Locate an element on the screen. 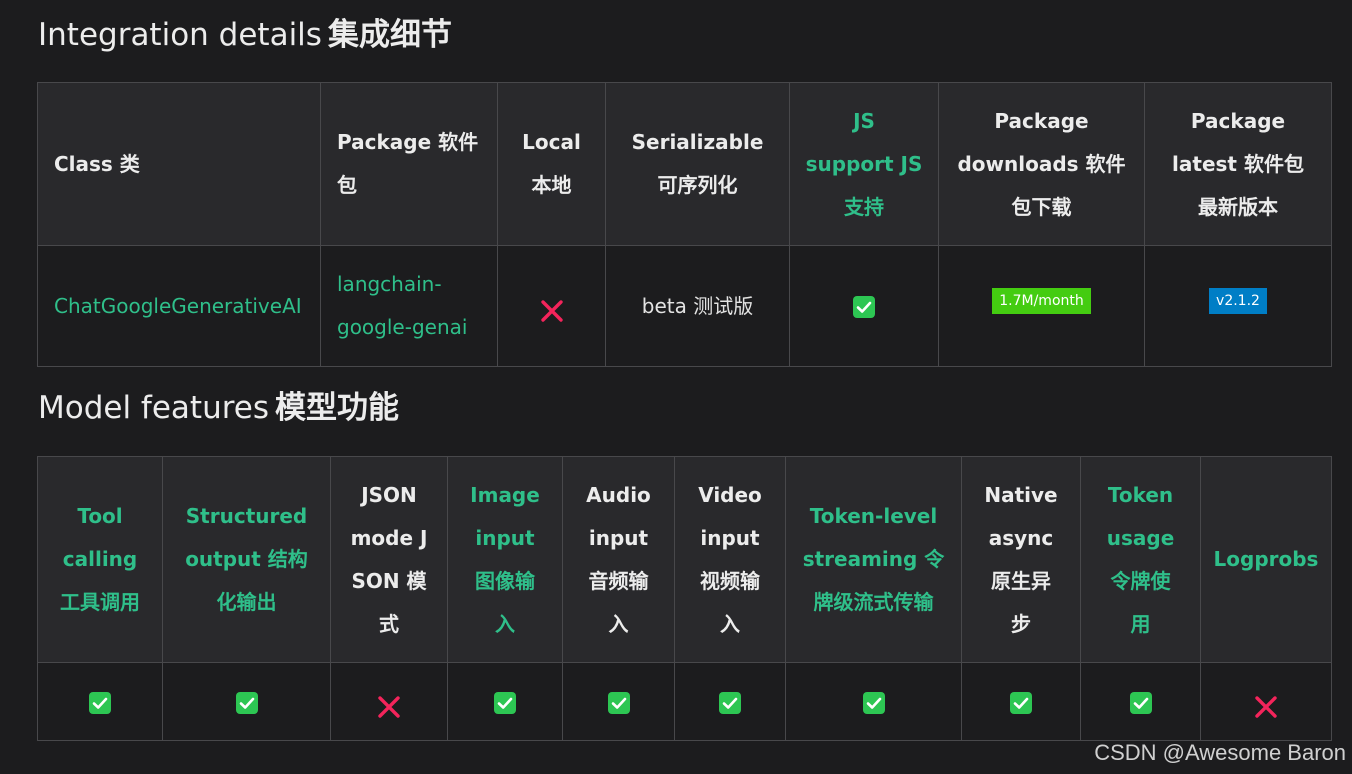 The image size is (1352, 774). integration-header-6: Package latest 软件包 最新版本 is located at coordinates (1238, 164).